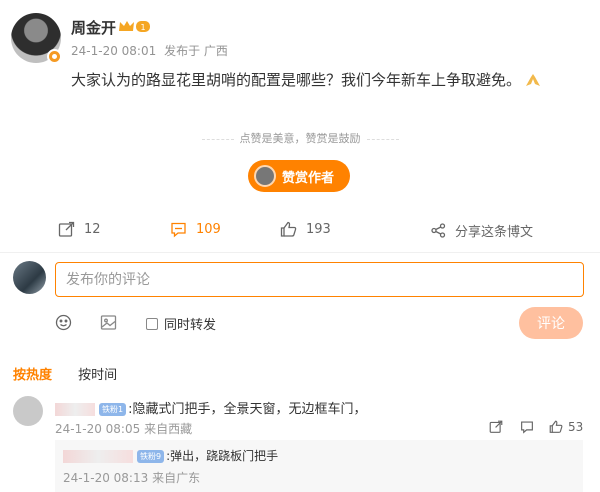 Image resolution: width=600 pixels, height=492 pixels. I want to click on my-avatar, so click(29, 277).